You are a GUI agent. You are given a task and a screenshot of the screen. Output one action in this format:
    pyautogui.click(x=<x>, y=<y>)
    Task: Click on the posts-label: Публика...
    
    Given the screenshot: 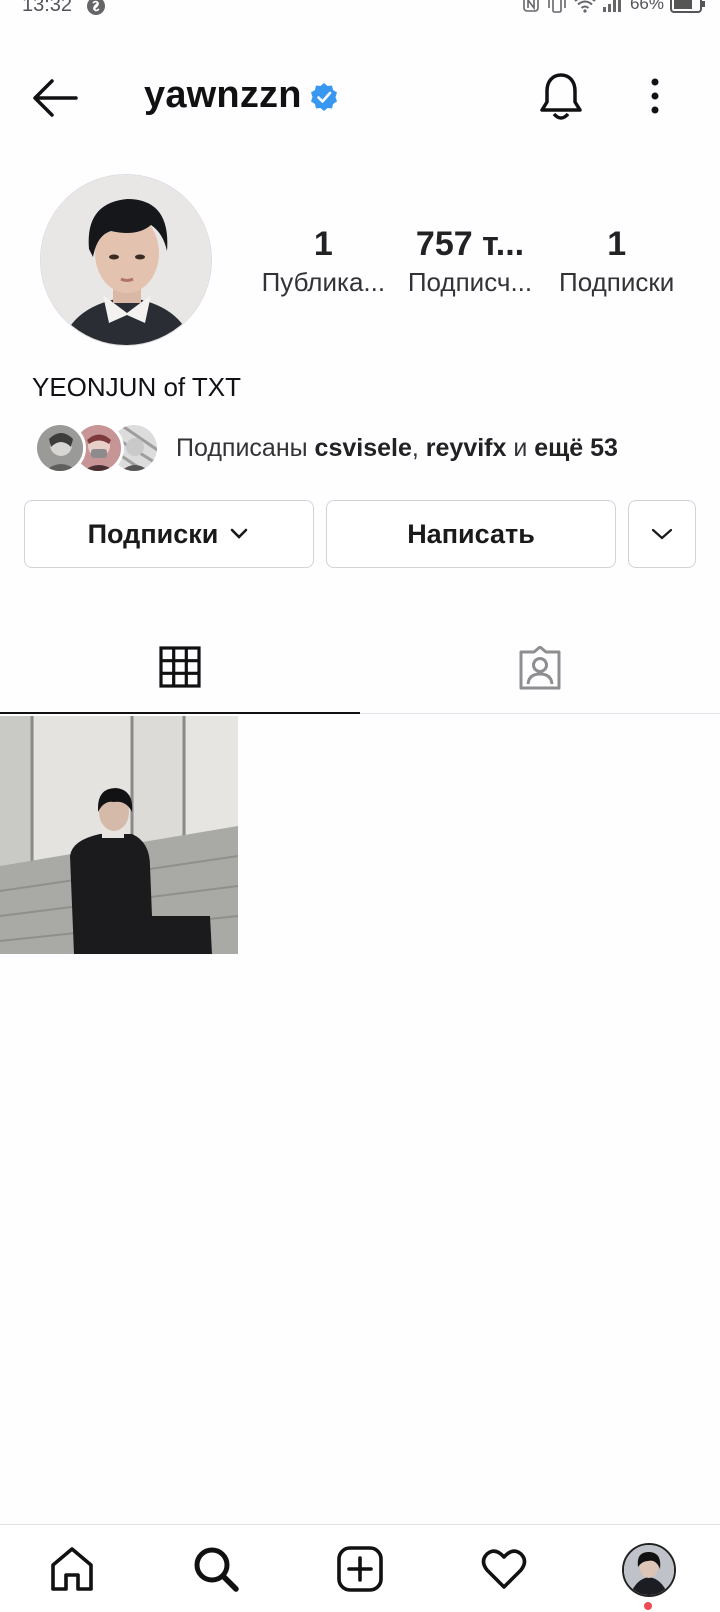 What is the action you would take?
    pyautogui.click(x=323, y=282)
    